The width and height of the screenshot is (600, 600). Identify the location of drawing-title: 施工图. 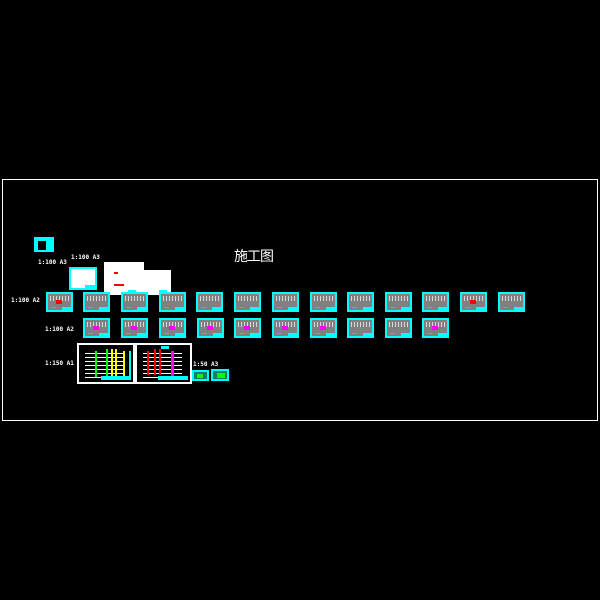
(254, 257).